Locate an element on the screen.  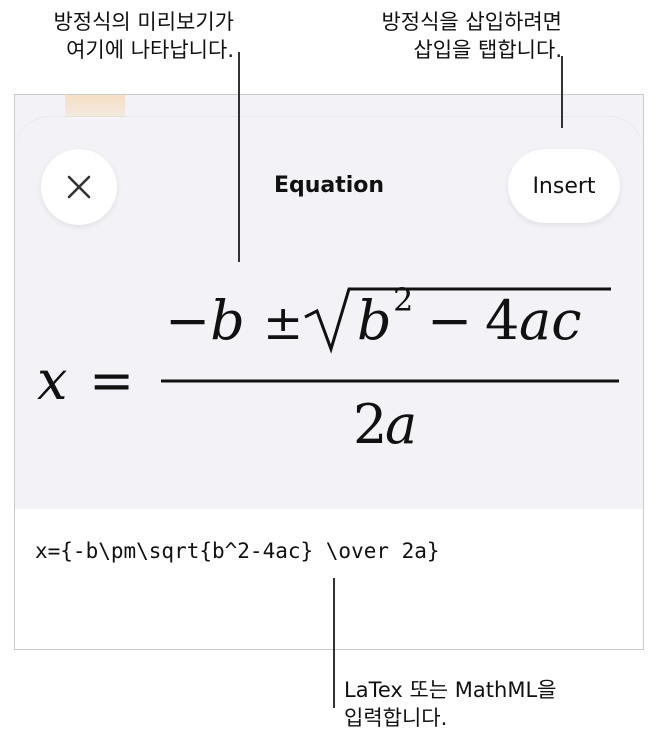
background-app-tint is located at coordinates (95, 106).